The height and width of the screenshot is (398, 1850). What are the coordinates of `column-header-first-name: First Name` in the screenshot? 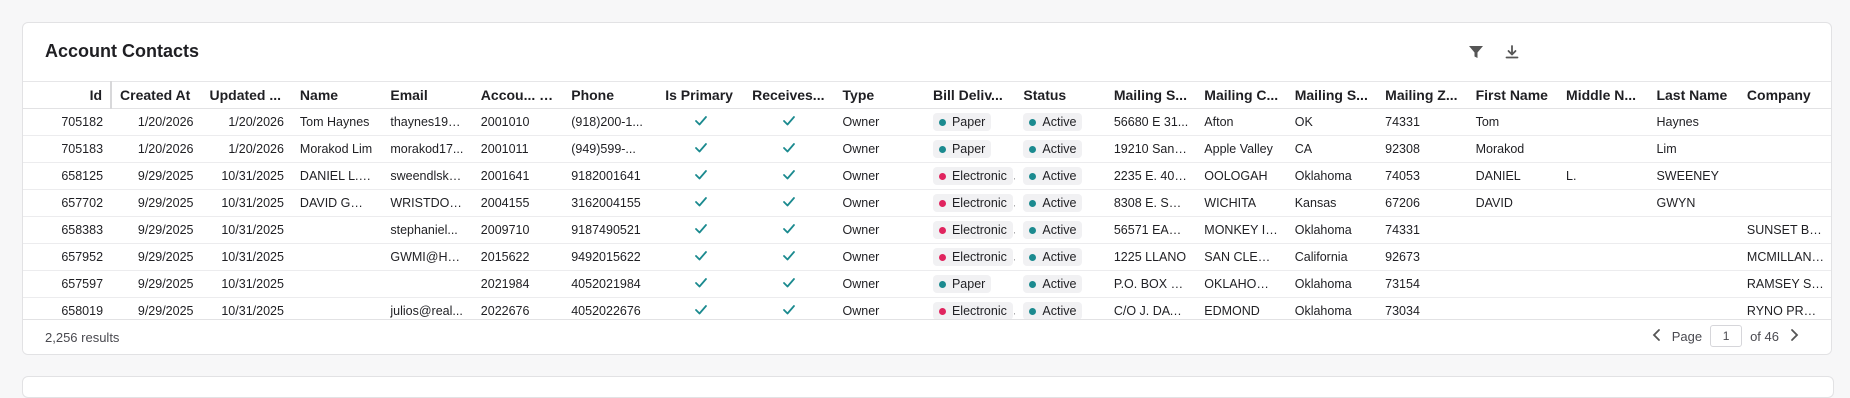 It's located at (1513, 95).